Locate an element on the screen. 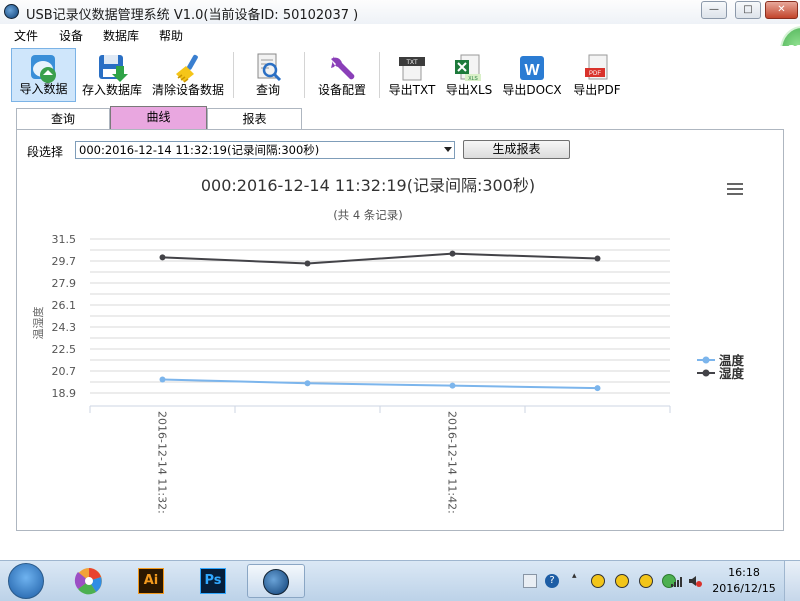  txt-file-icon: TXT is located at coordinates (412, 69).